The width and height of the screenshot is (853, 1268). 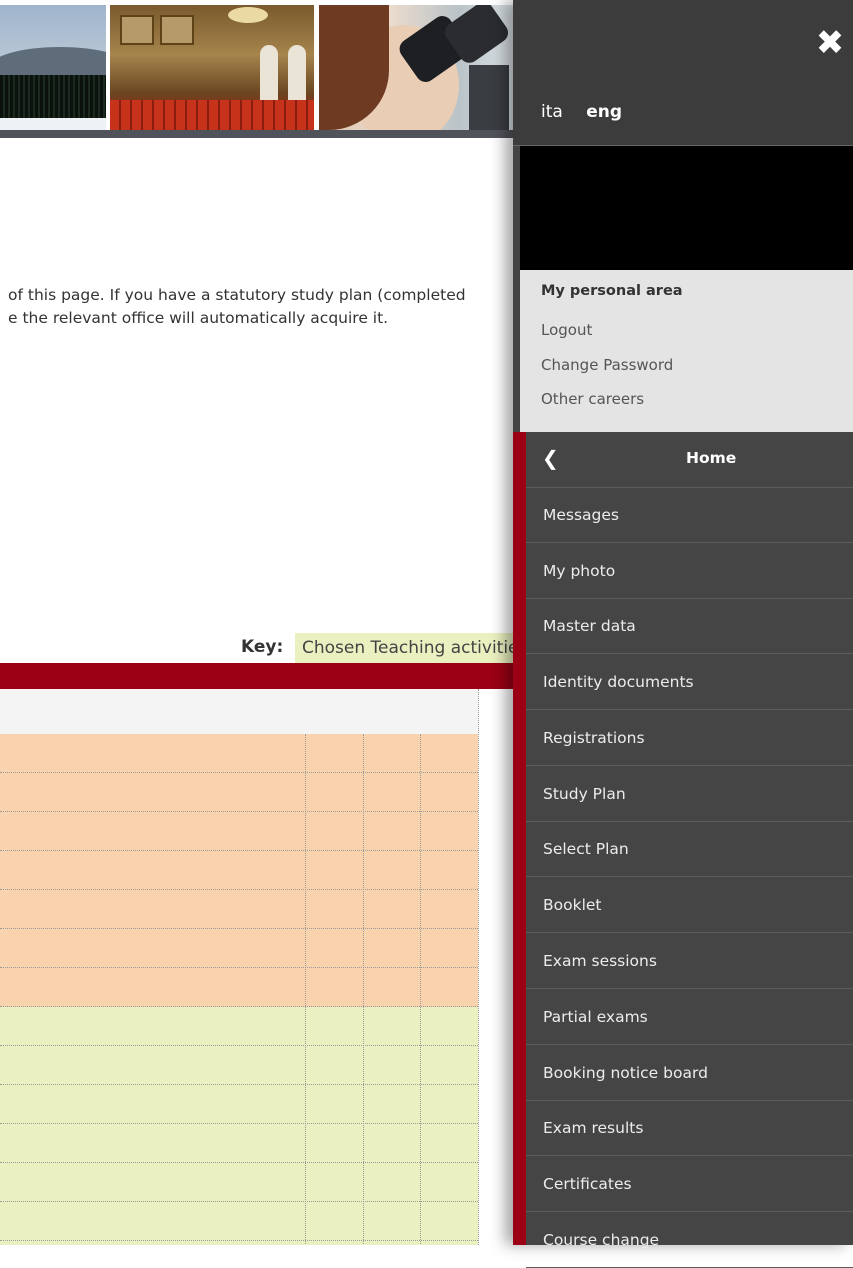 I want to click on other-careers-link: Other careers, so click(x=592, y=399).